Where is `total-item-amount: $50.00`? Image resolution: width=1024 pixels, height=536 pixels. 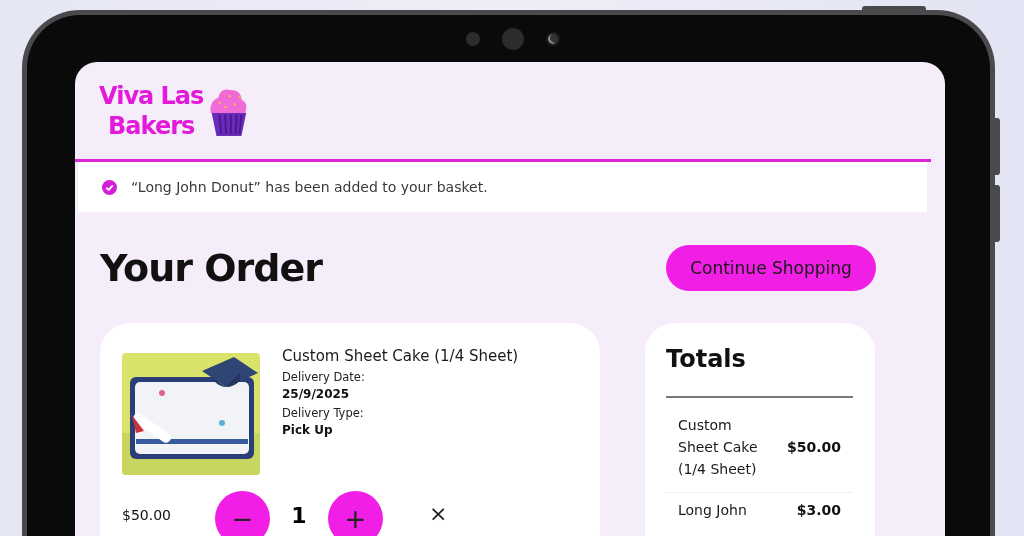 total-item-amount: $50.00 is located at coordinates (813, 447).